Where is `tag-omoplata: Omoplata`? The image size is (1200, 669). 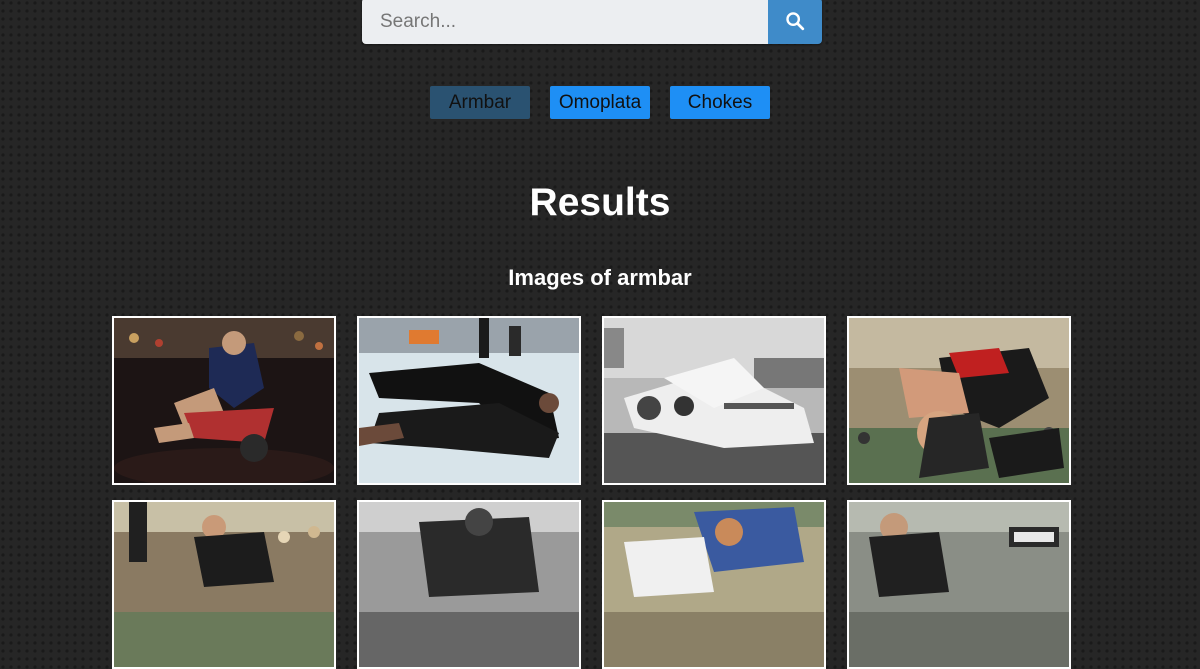
tag-omoplata: Omoplata is located at coordinates (600, 102).